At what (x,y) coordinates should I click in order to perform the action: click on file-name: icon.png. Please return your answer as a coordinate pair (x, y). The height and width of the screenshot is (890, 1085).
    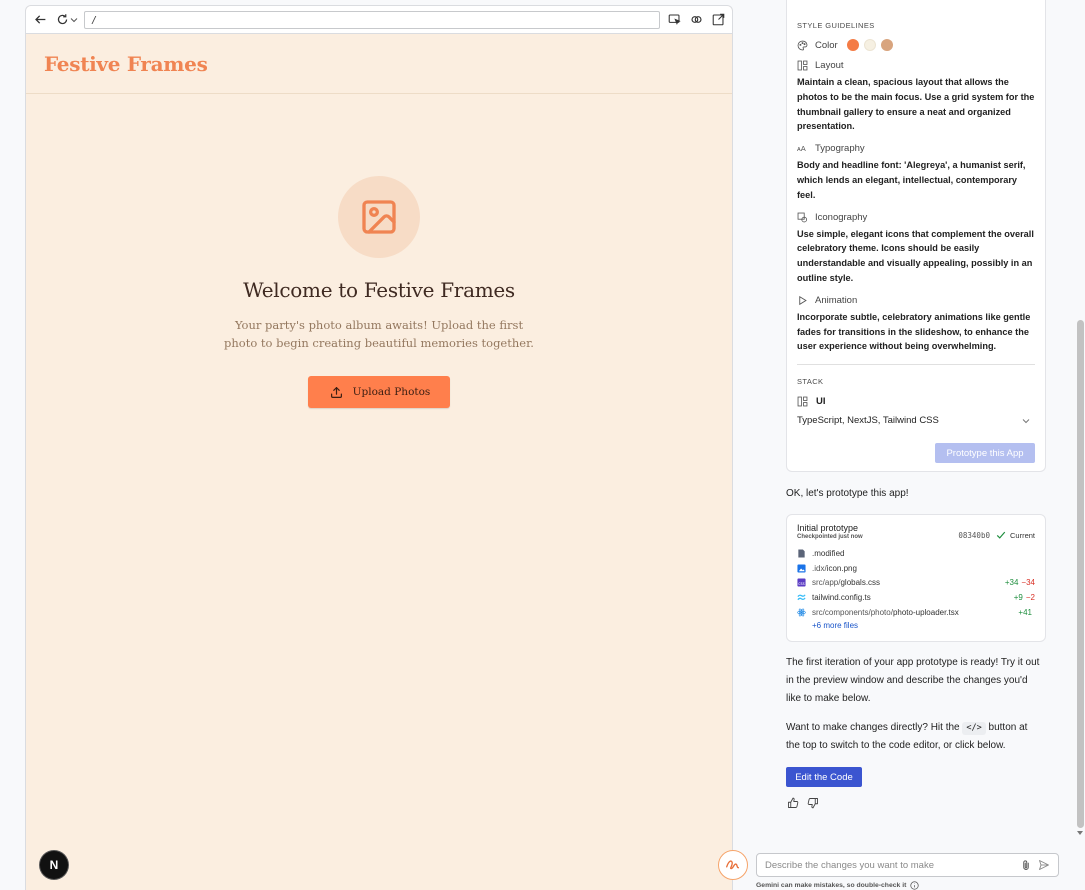
    Looking at the image, I should click on (841, 568).